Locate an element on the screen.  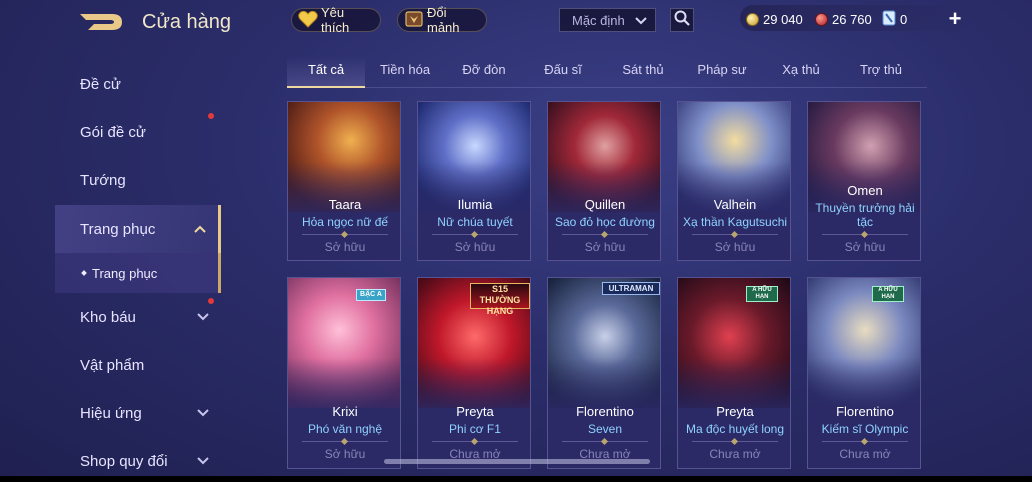
hero-name: Preyta is located at coordinates (735, 411).